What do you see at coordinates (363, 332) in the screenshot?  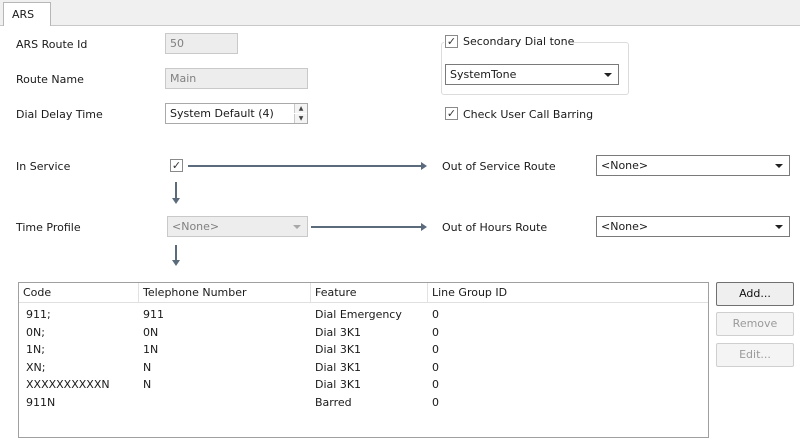 I see `table-row: 0N; 0N Dial 3K1 0` at bounding box center [363, 332].